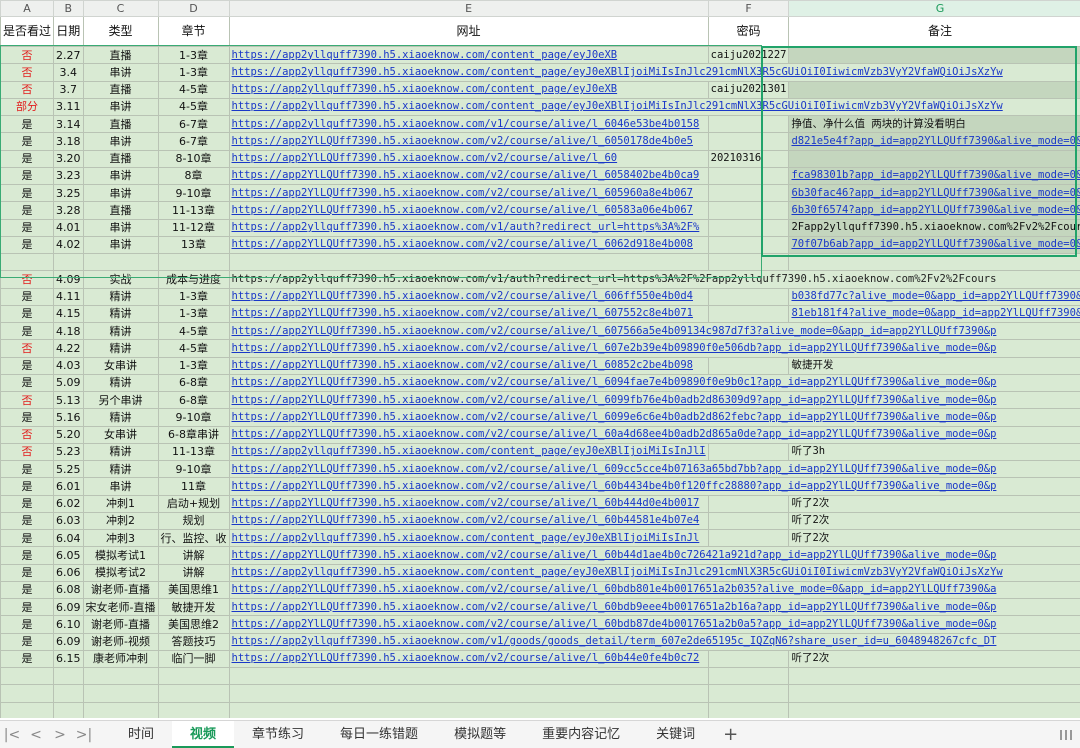 The image size is (1080, 748). What do you see at coordinates (69, 520) in the screenshot?
I see `date-cell: 6.03` at bounding box center [69, 520].